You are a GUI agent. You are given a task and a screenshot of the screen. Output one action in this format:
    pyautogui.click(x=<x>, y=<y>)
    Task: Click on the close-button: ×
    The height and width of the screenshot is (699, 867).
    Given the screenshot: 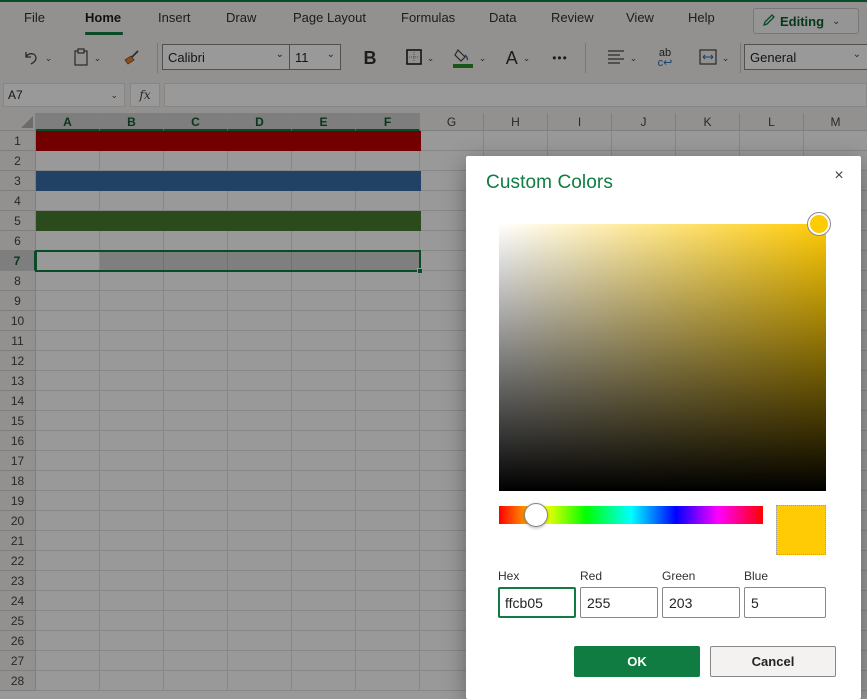 What is the action you would take?
    pyautogui.click(x=839, y=176)
    